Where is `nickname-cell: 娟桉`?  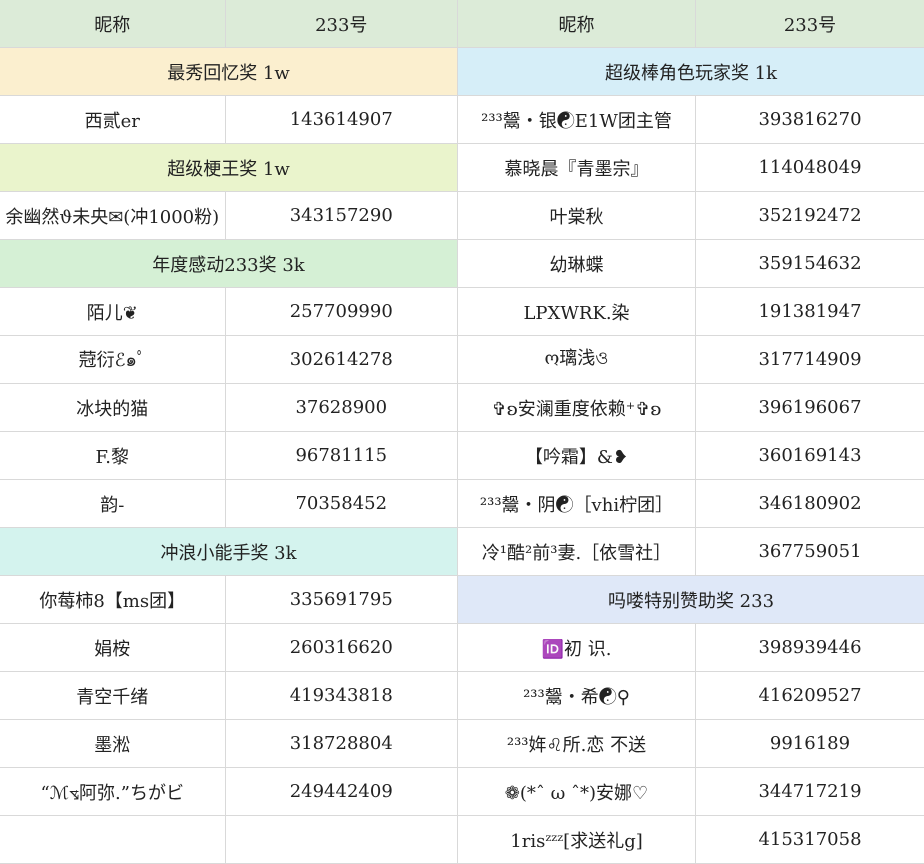 nickname-cell: 娟桉 is located at coordinates (113, 647).